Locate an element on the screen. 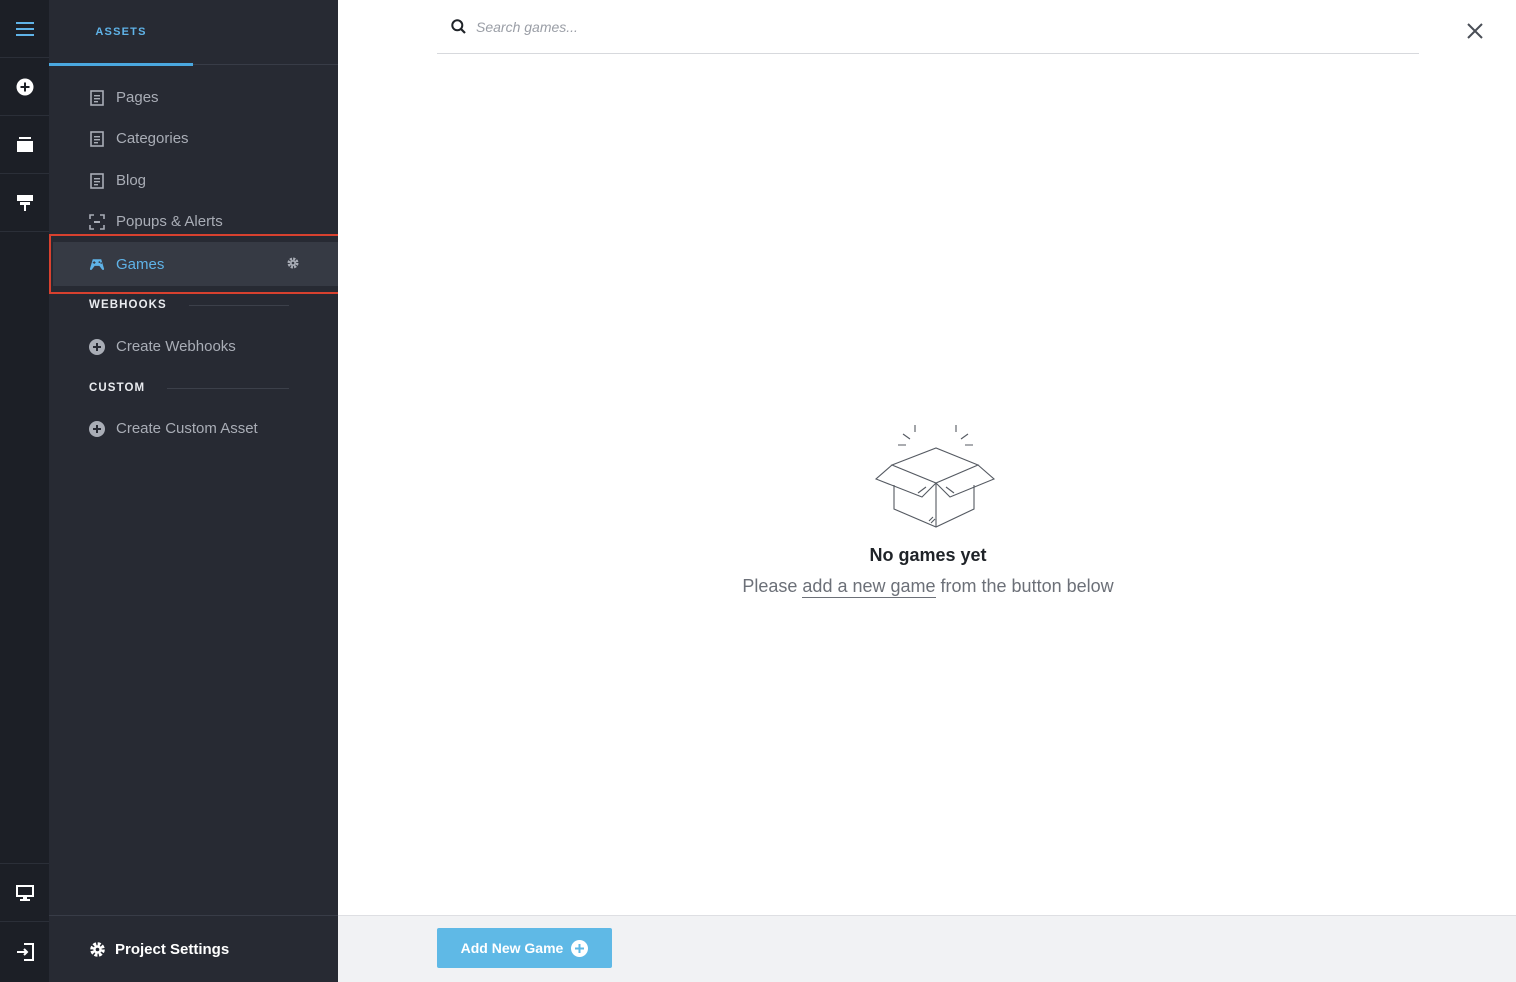 This screenshot has width=1516, height=982. exit-icon is located at coordinates (25, 952).